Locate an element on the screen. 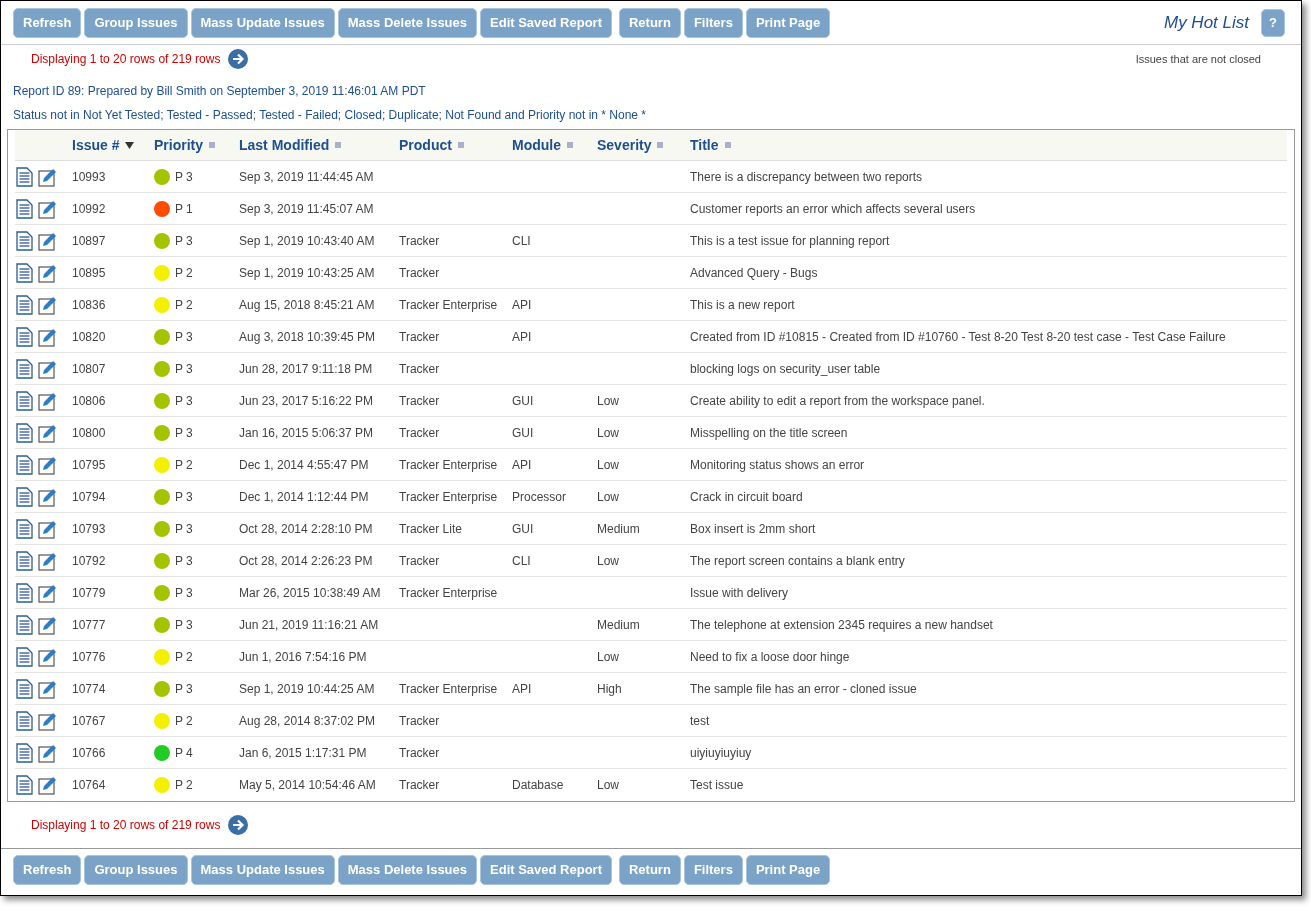 The image size is (1311, 911). table-cell: 10774 is located at coordinates (89, 688).